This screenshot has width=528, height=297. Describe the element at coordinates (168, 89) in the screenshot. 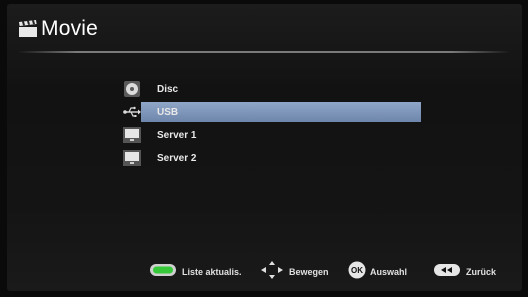

I see `source-item-label: Disc` at that location.